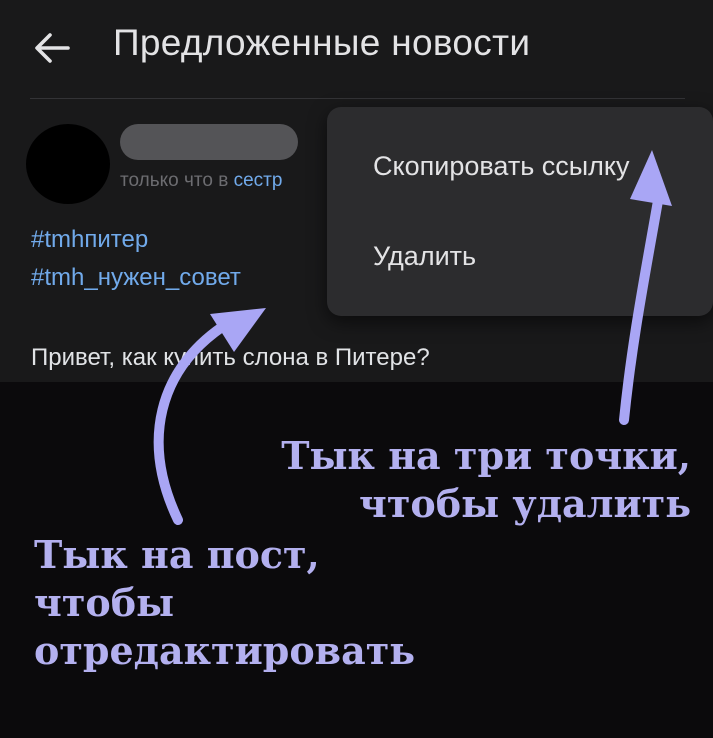 The height and width of the screenshot is (738, 713). What do you see at coordinates (486, 455) in the screenshot?
I see `delete-hint-line: Тык на три точки,` at bounding box center [486, 455].